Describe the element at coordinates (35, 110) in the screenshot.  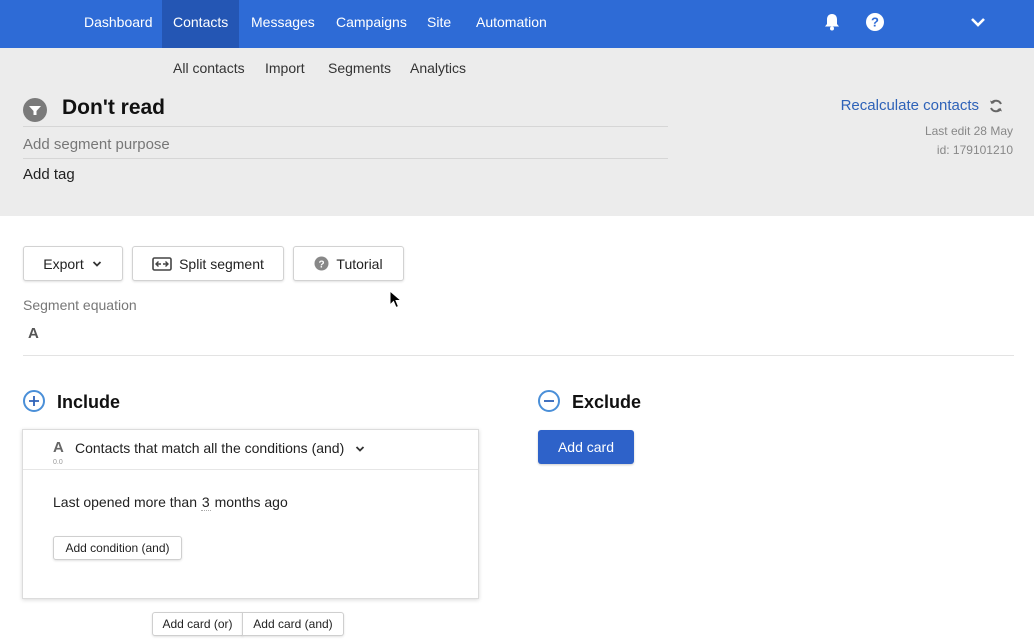
I see `funnel-icon` at that location.